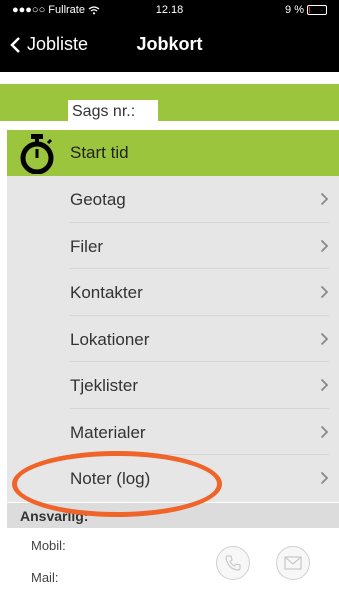 The width and height of the screenshot is (339, 591). What do you see at coordinates (106, 292) in the screenshot?
I see `menu-item-label: Kontakter` at bounding box center [106, 292].